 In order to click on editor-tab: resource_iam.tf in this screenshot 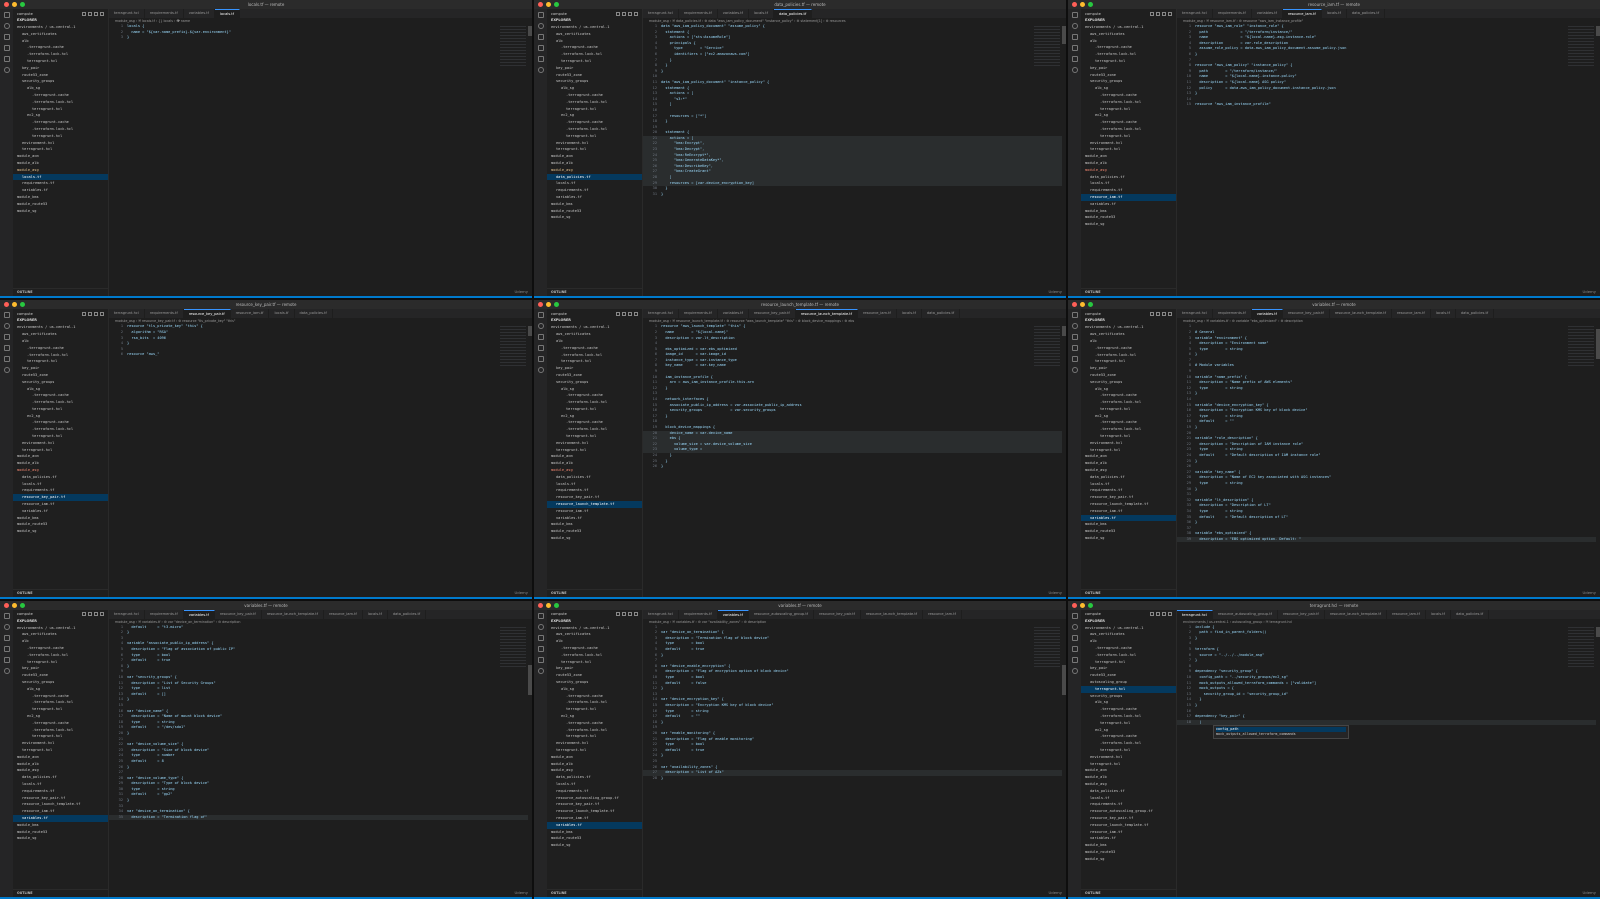, I will do `click(877, 314)`.